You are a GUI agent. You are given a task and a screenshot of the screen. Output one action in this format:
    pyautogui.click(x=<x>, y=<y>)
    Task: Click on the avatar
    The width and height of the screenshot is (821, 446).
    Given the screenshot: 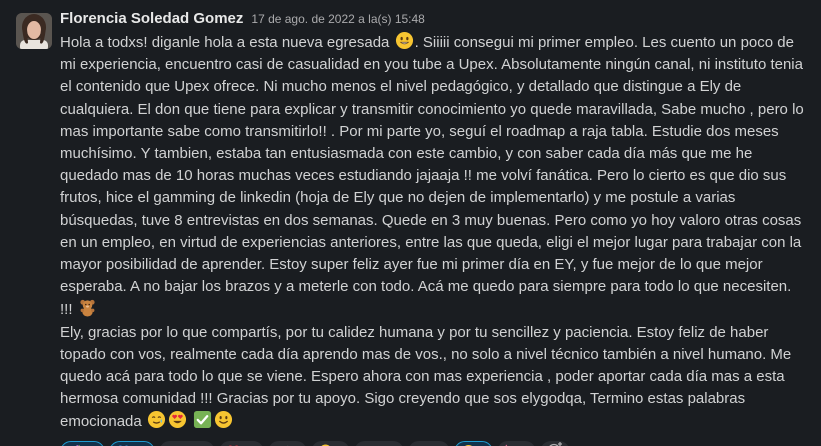 What is the action you would take?
    pyautogui.click(x=34, y=31)
    